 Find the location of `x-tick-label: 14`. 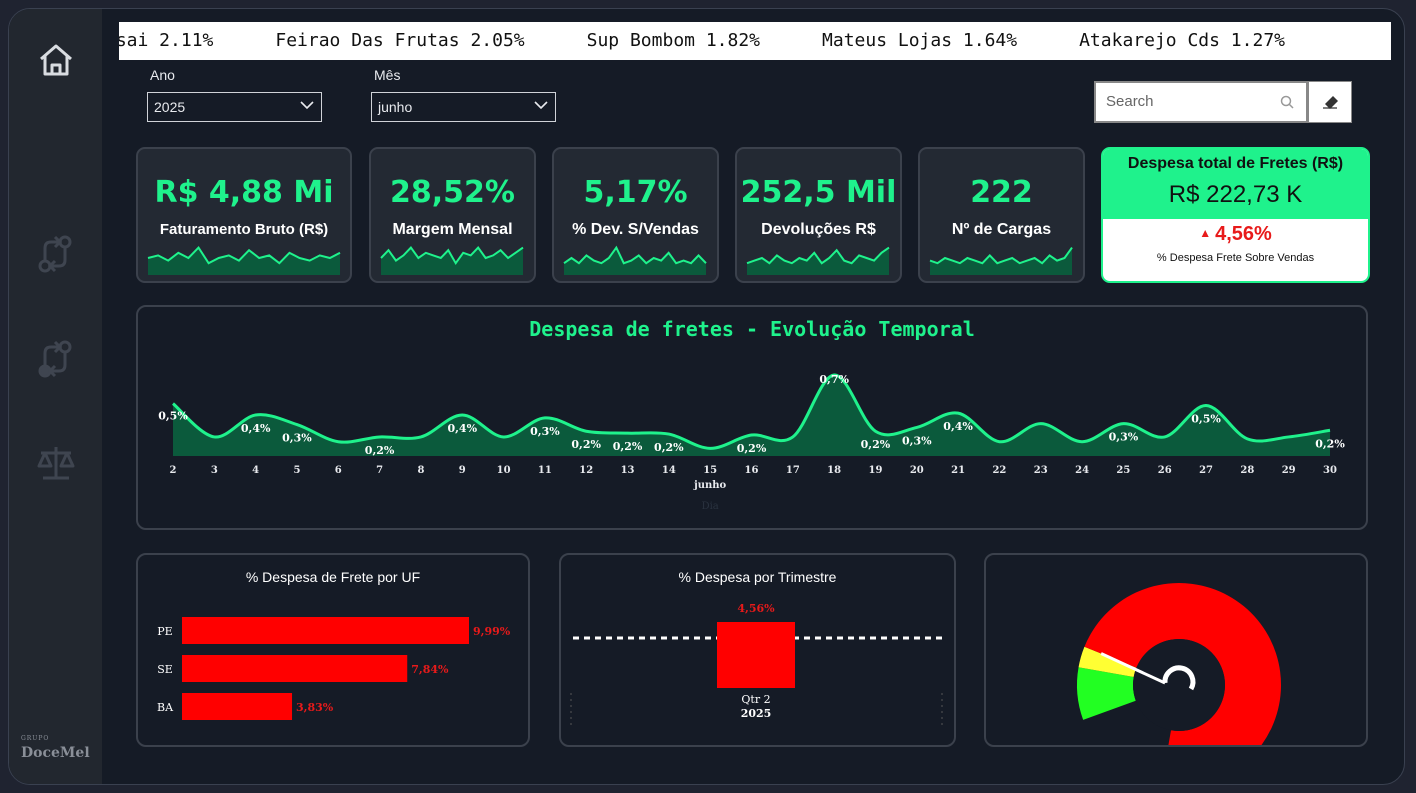

x-tick-label: 14 is located at coordinates (669, 470).